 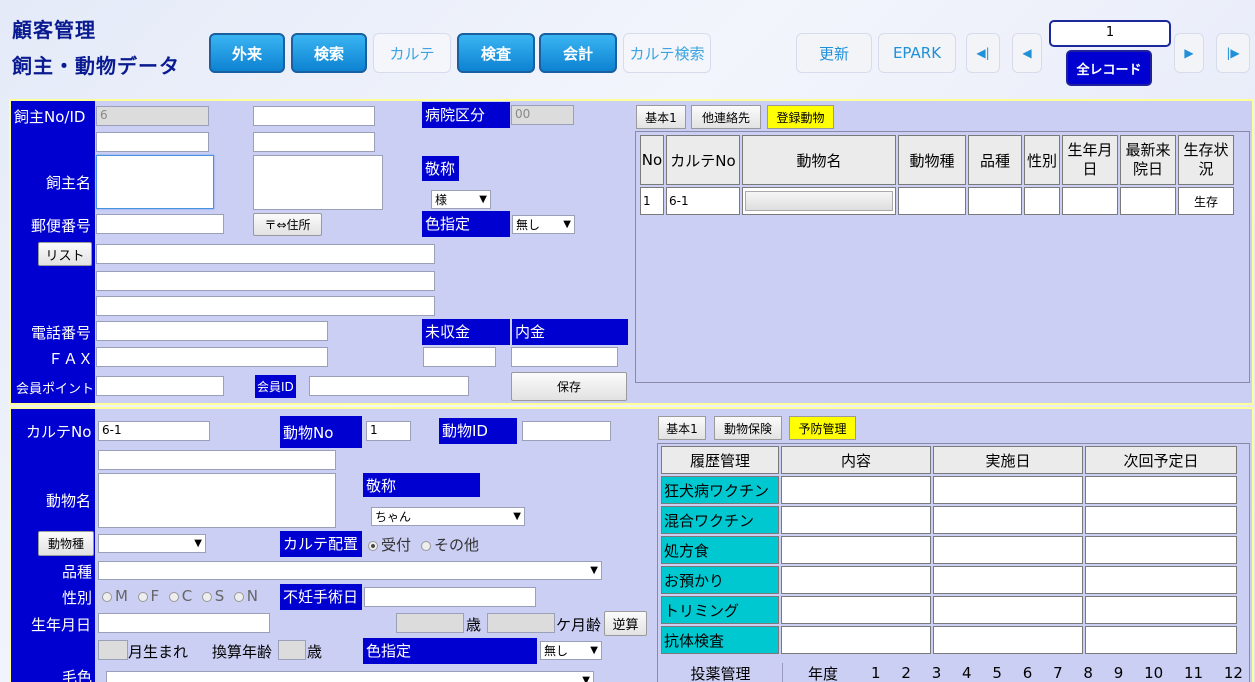 What do you see at coordinates (726, 117) in the screenshot?
I see `tab-other-contacts: 他連絡先` at bounding box center [726, 117].